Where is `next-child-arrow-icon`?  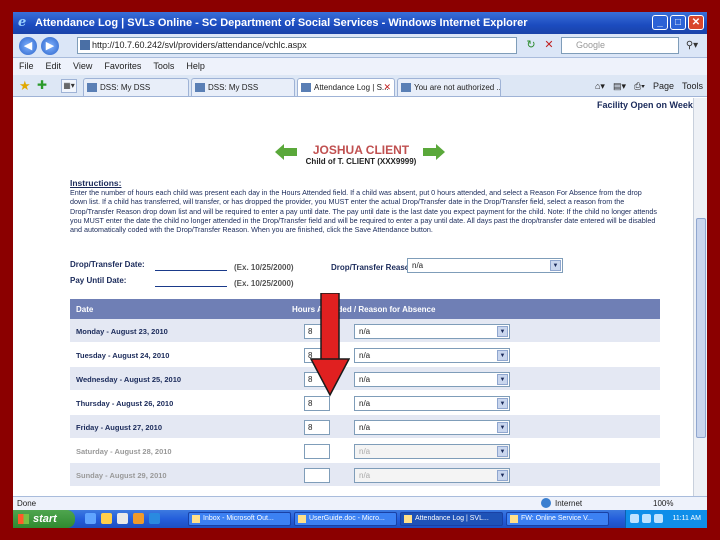
next-child-arrow-icon is located at coordinates (434, 152).